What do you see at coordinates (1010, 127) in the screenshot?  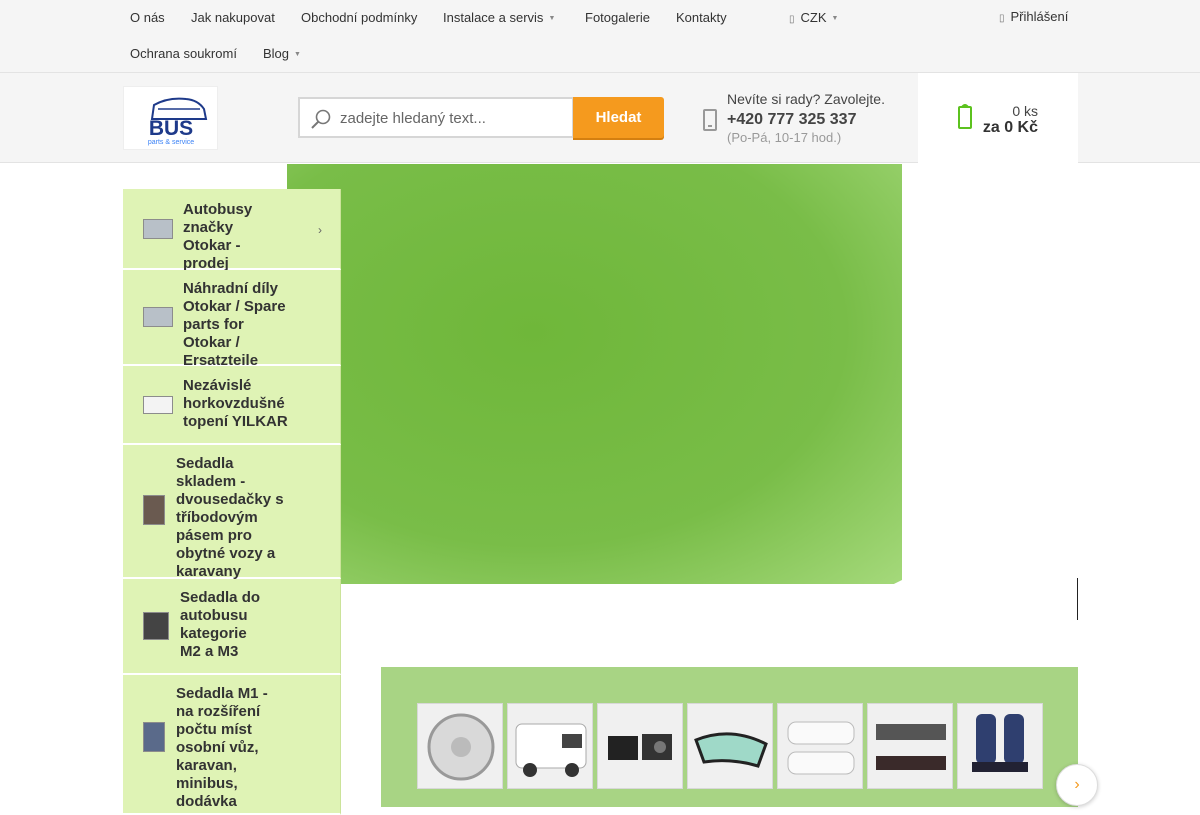 I see `cart-total: za 0 Kč` at bounding box center [1010, 127].